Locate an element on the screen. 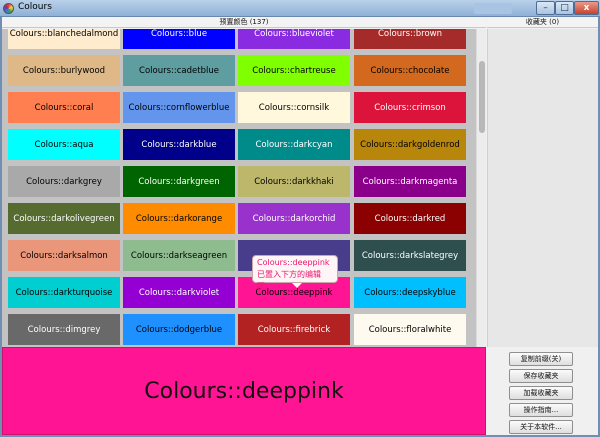 This screenshot has width=600, height=437. scrollbar-thumb is located at coordinates (482, 97).